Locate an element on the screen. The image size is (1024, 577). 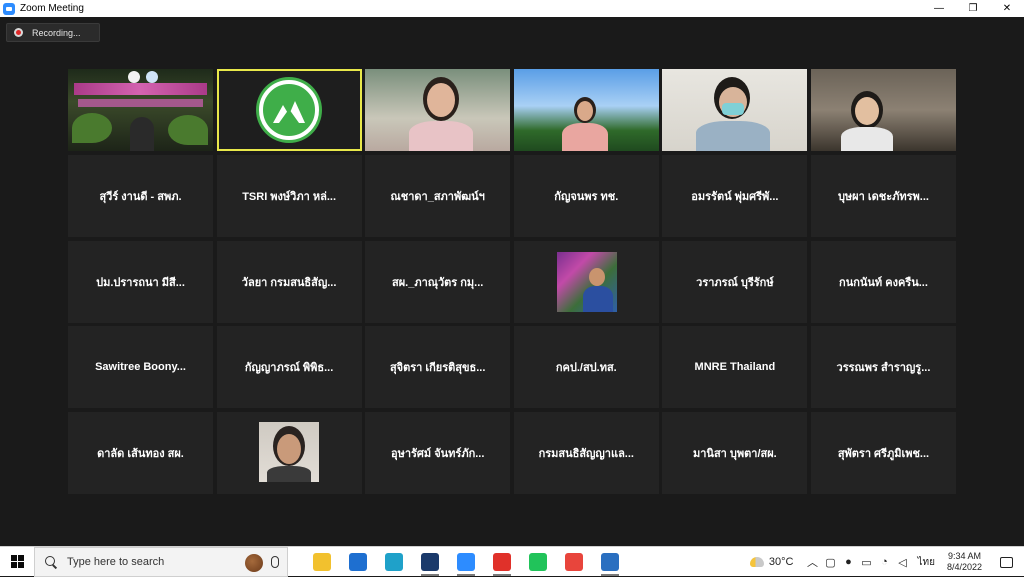
participant-name: สุวีร์ งานดี - สพภ. is located at coordinates (140, 196).